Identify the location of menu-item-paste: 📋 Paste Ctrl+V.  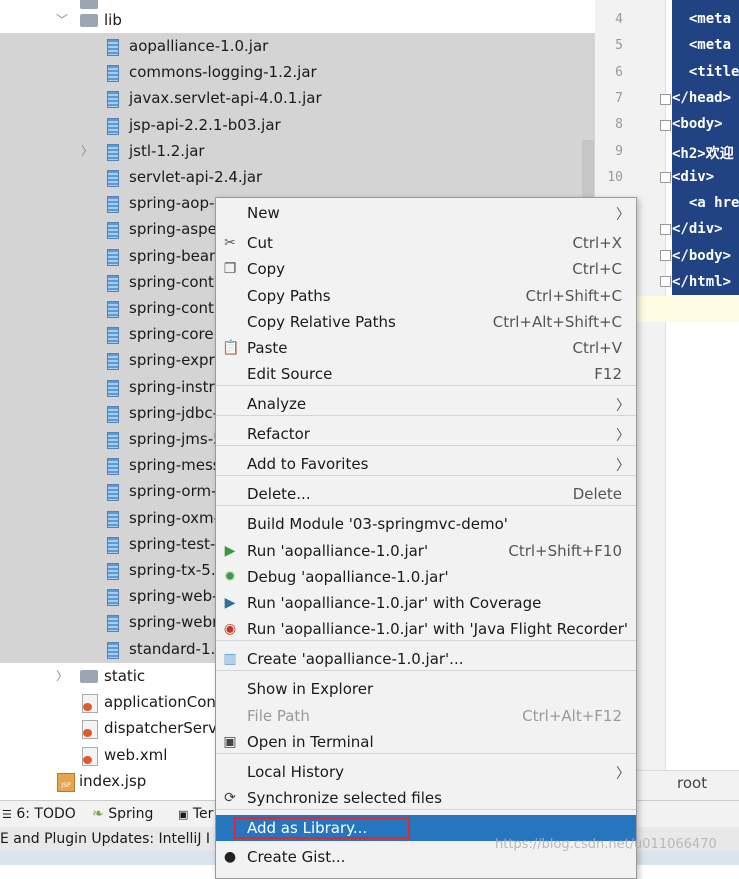
(426, 348).